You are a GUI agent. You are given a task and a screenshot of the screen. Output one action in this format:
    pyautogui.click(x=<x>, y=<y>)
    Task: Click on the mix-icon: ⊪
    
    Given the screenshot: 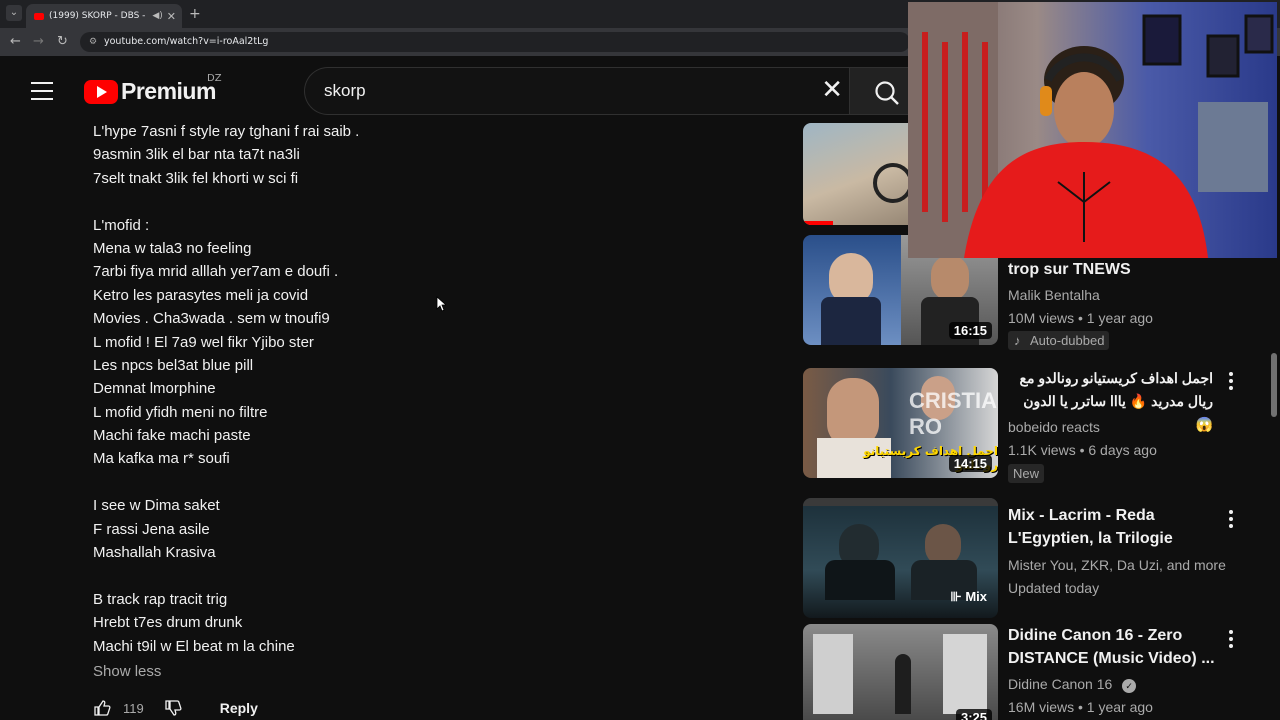 What is the action you would take?
    pyautogui.click(x=958, y=596)
    